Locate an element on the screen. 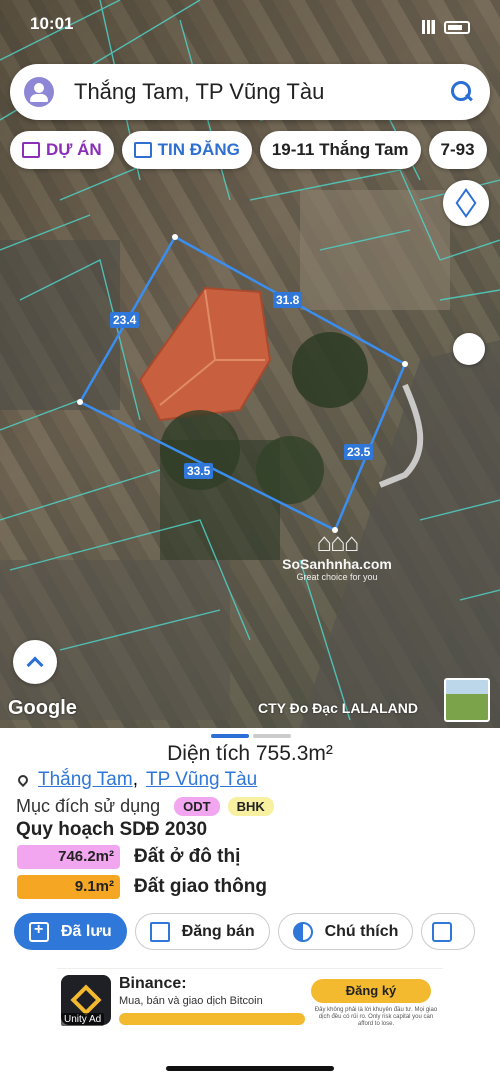  battery-icon is located at coordinates (457, 27).